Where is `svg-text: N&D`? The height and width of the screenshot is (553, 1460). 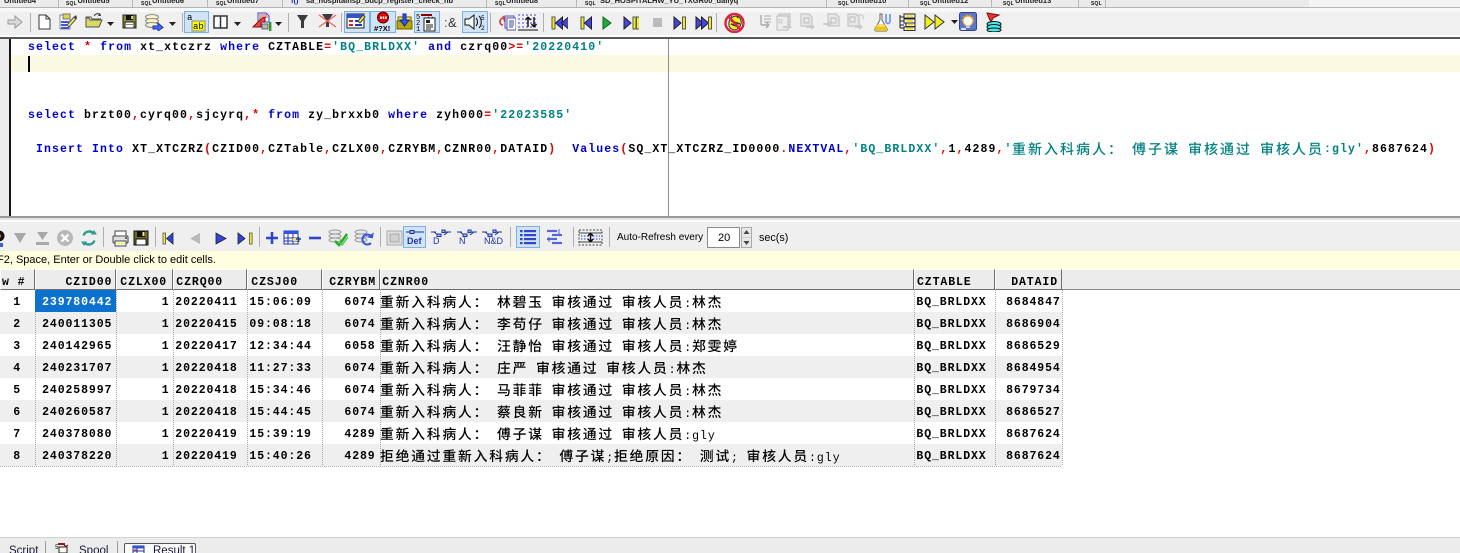
svg-text: N&D is located at coordinates (493, 241).